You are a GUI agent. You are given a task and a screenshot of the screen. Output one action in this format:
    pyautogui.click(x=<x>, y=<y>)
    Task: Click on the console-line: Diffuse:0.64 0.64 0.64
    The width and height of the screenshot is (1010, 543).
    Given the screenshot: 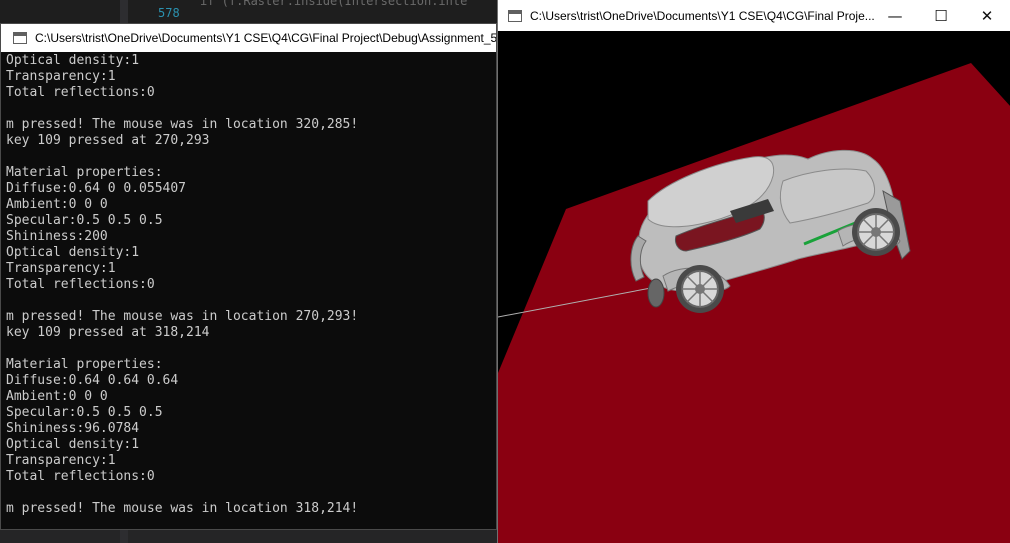 What is the action you would take?
    pyautogui.click(x=92, y=380)
    